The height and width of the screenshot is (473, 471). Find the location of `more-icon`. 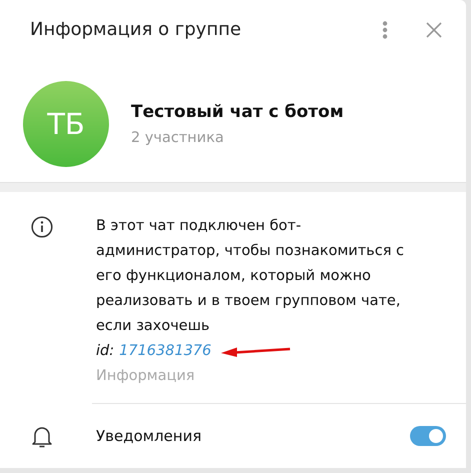

more-icon is located at coordinates (385, 29).